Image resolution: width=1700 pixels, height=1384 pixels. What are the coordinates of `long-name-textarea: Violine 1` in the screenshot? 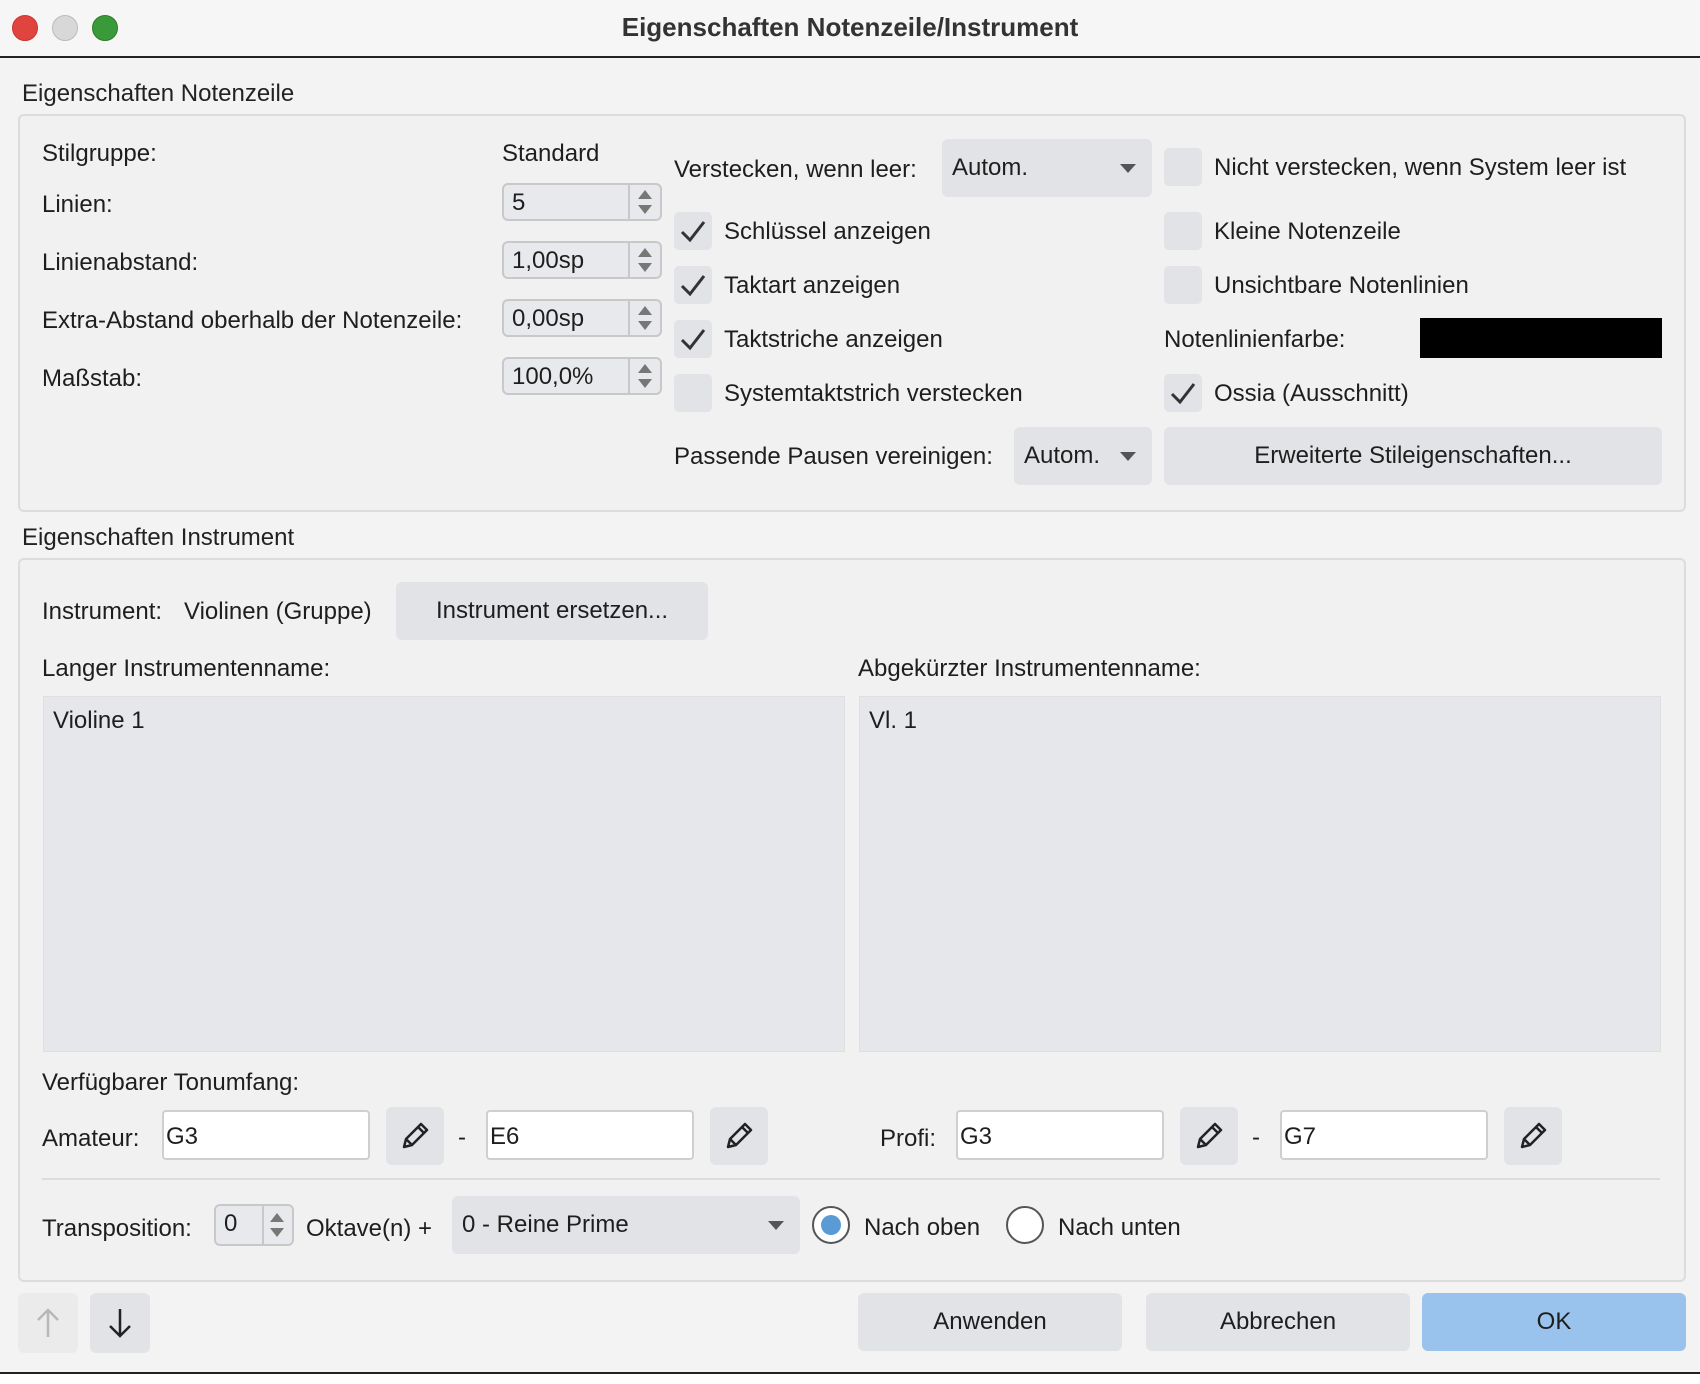 It's located at (444, 874).